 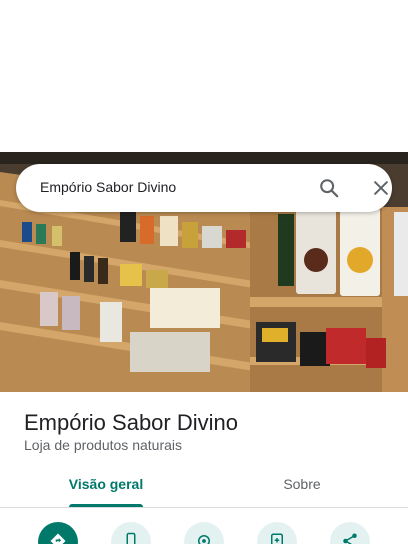 I want to click on phone-icon, so click(x=131, y=538).